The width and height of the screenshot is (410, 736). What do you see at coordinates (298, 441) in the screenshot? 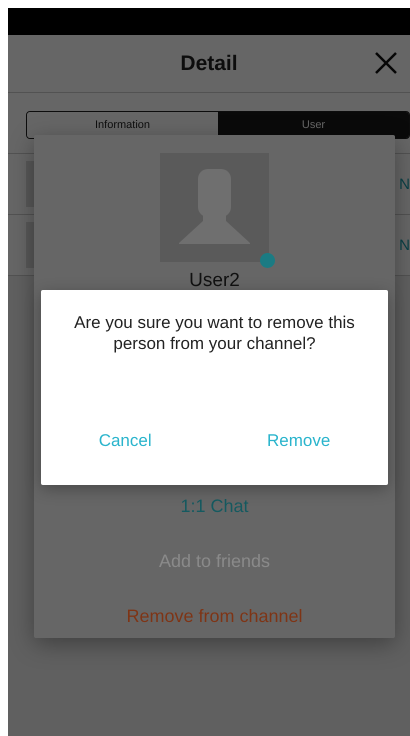
I see `dialog-button: Remove` at bounding box center [298, 441].